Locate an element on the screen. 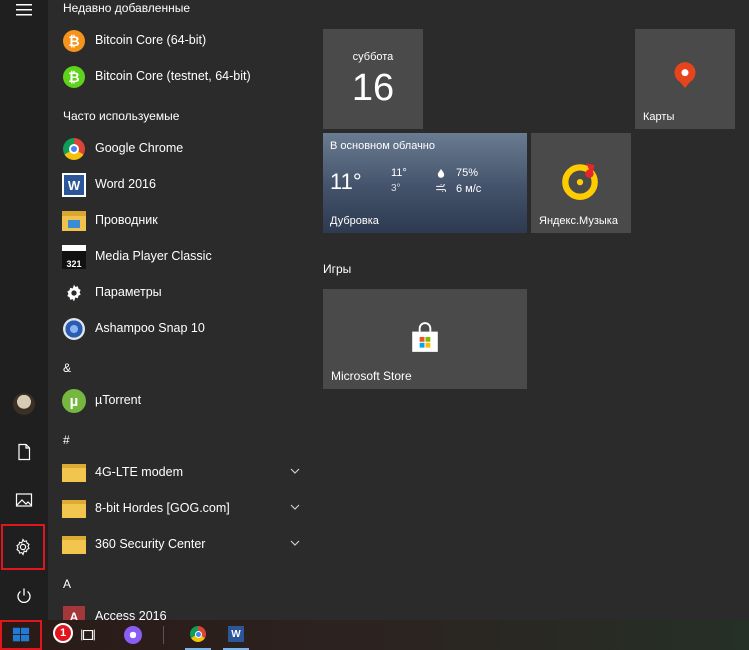 The image size is (749, 650). humidity-icon is located at coordinates (441, 173).